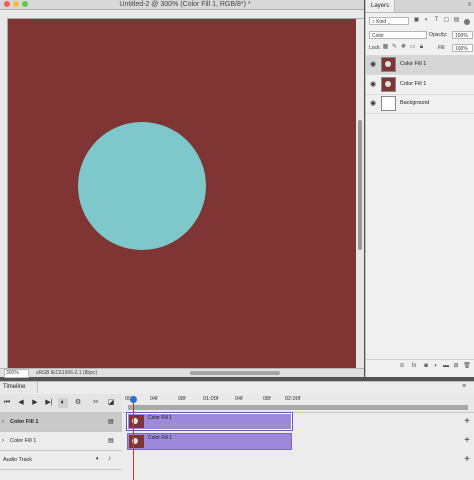 The width and height of the screenshot is (474, 480). What do you see at coordinates (19, 387) in the screenshot?
I see `tab-timeline: Timeline` at bounding box center [19, 387].